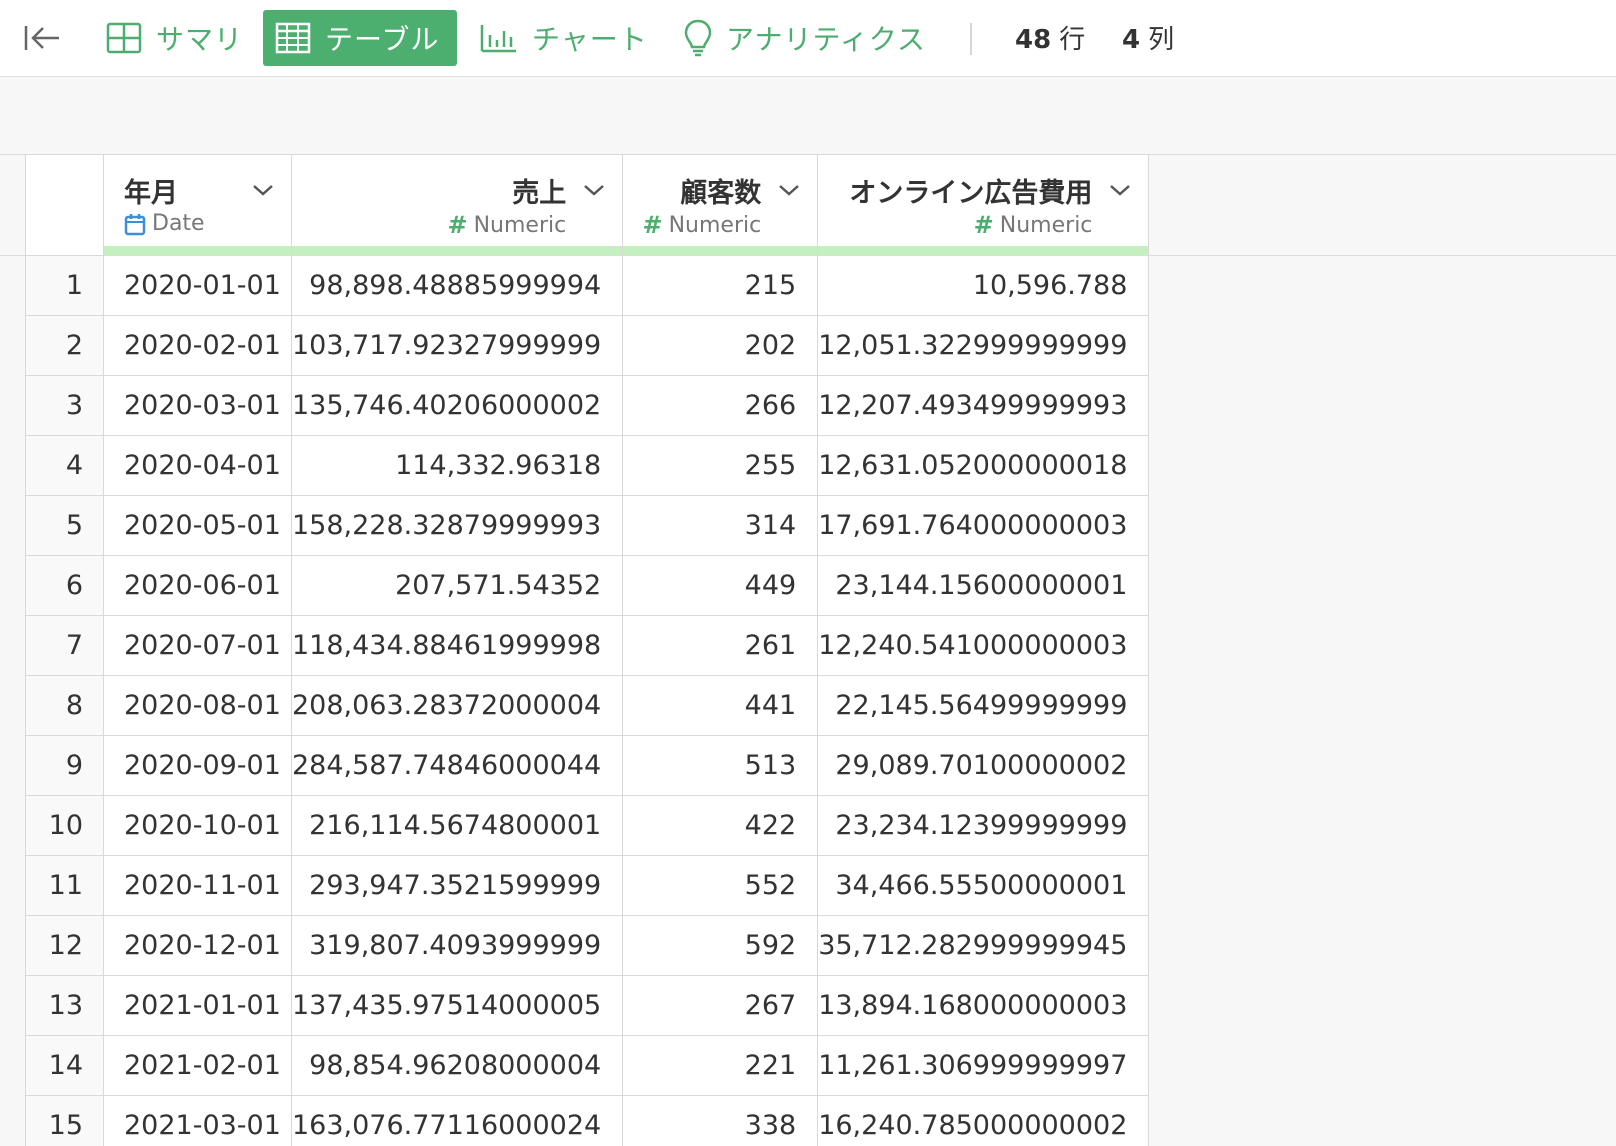 The width and height of the screenshot is (1616, 1146). I want to click on column-header-customers: 顧客数 # Numeric, so click(720, 205).